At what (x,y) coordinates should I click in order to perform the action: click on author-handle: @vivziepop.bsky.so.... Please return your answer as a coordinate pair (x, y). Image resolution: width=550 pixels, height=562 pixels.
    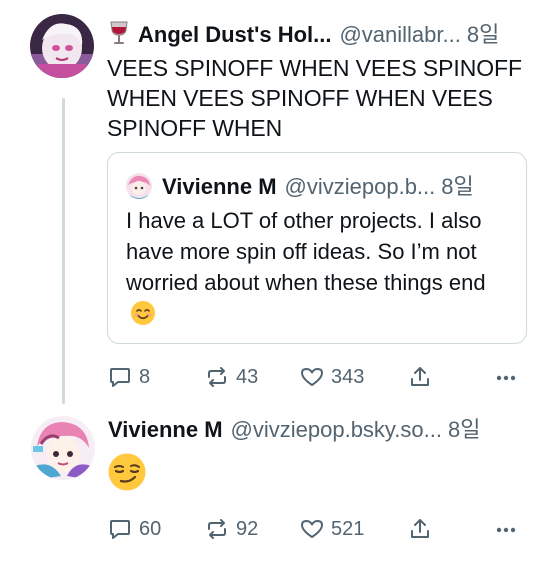
    Looking at the image, I should click on (336, 430).